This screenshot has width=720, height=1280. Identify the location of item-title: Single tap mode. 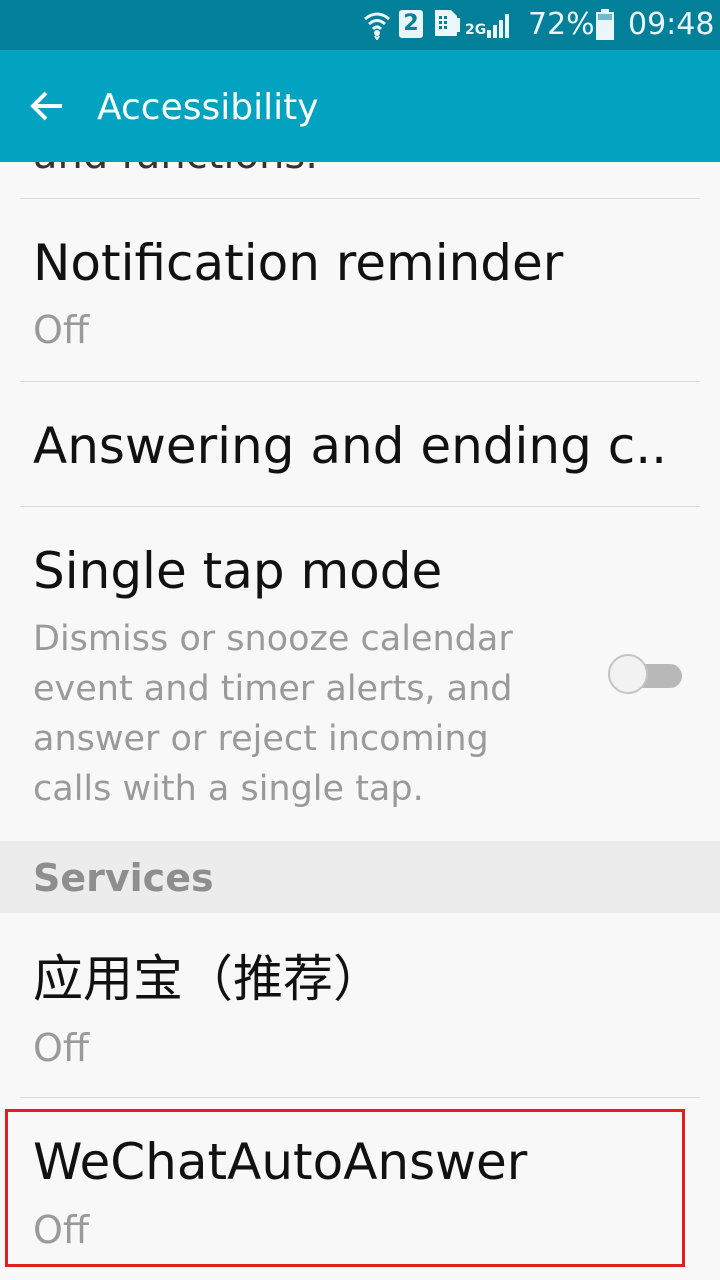
(238, 571).